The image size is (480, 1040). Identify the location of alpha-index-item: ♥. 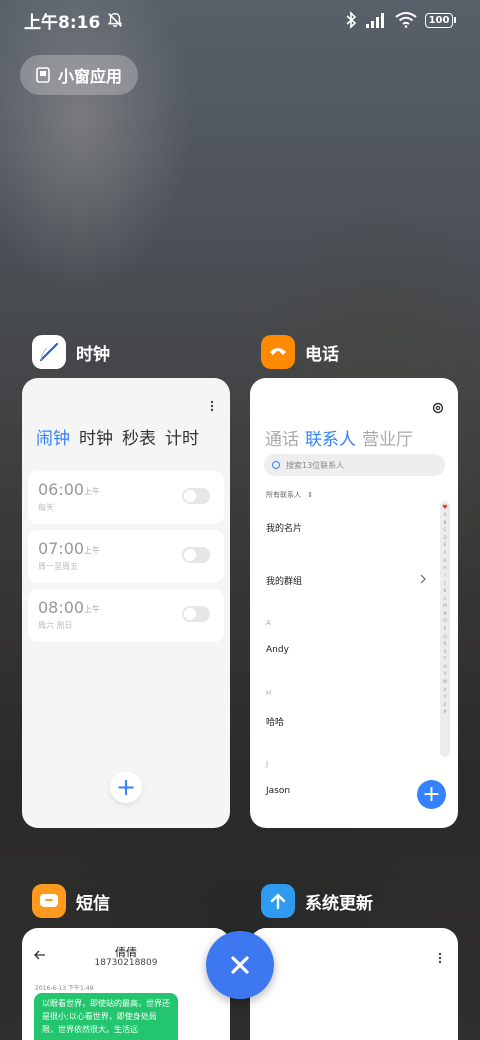
(445, 507).